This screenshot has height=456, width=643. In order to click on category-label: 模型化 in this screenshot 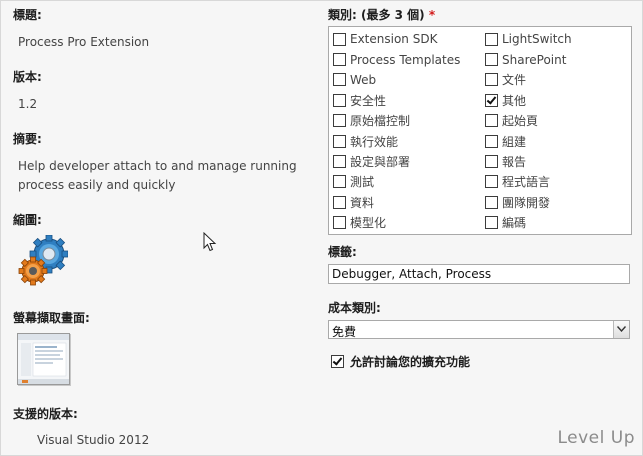, I will do `click(368, 223)`.